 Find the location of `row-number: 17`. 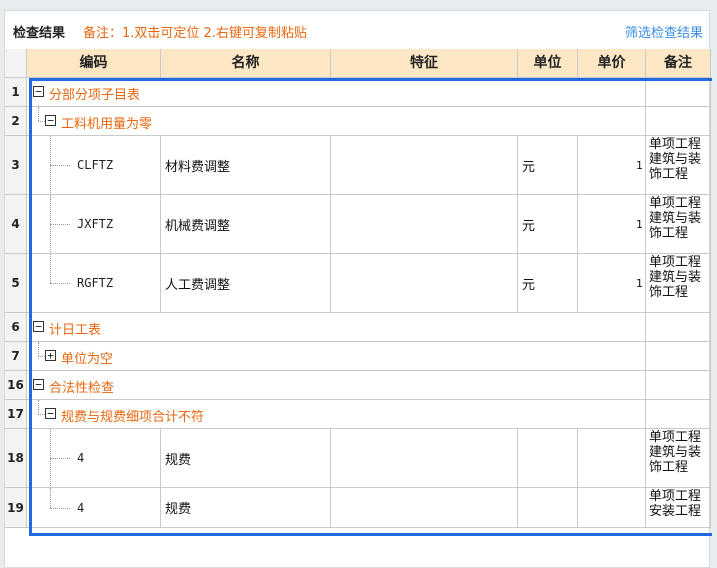

row-number: 17 is located at coordinates (16, 414).